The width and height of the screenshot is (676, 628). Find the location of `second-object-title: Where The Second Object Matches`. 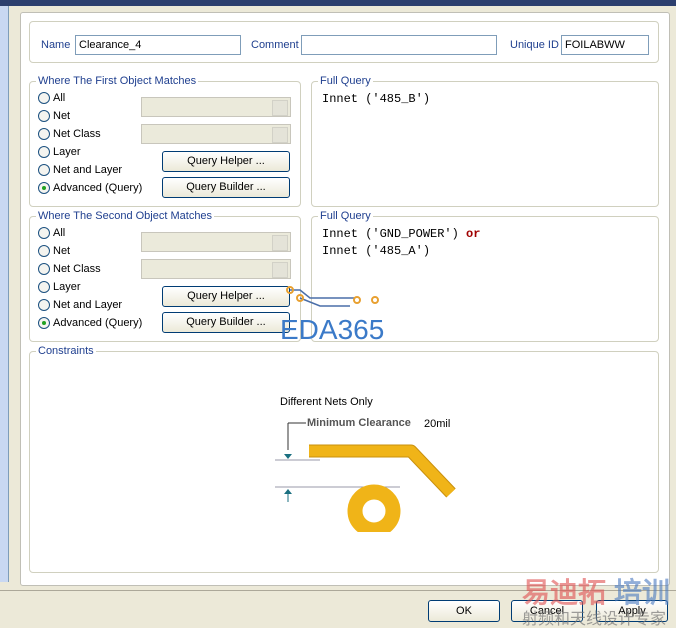

second-object-title: Where The Second Object Matches is located at coordinates (125, 216).